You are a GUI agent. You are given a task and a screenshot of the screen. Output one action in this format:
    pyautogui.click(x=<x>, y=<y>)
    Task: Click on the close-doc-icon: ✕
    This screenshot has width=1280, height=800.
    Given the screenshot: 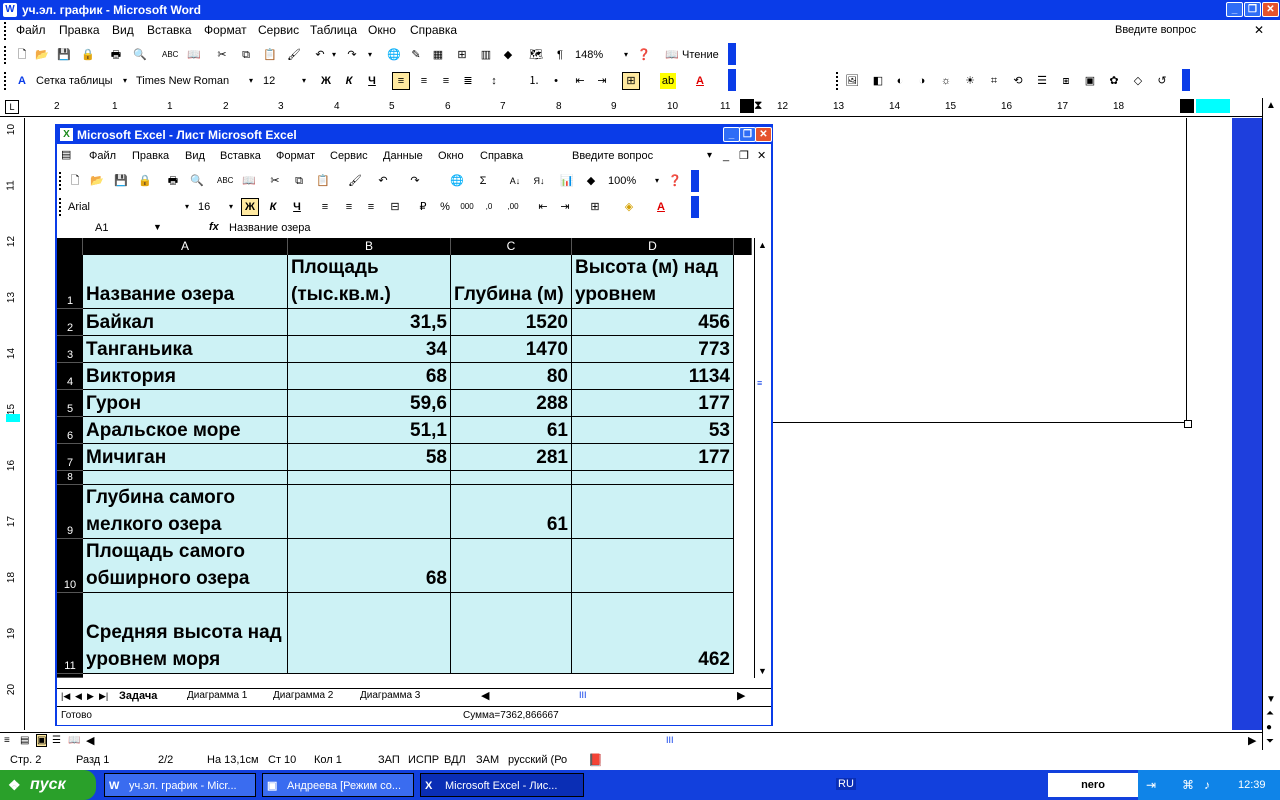 What is the action you would take?
    pyautogui.click(x=1259, y=30)
    